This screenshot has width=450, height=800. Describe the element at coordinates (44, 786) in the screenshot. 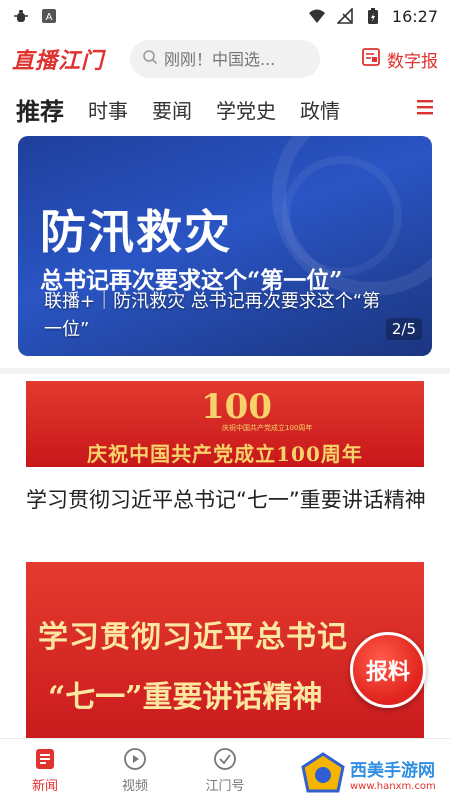

I see `nav-news-label: 新闻` at that location.